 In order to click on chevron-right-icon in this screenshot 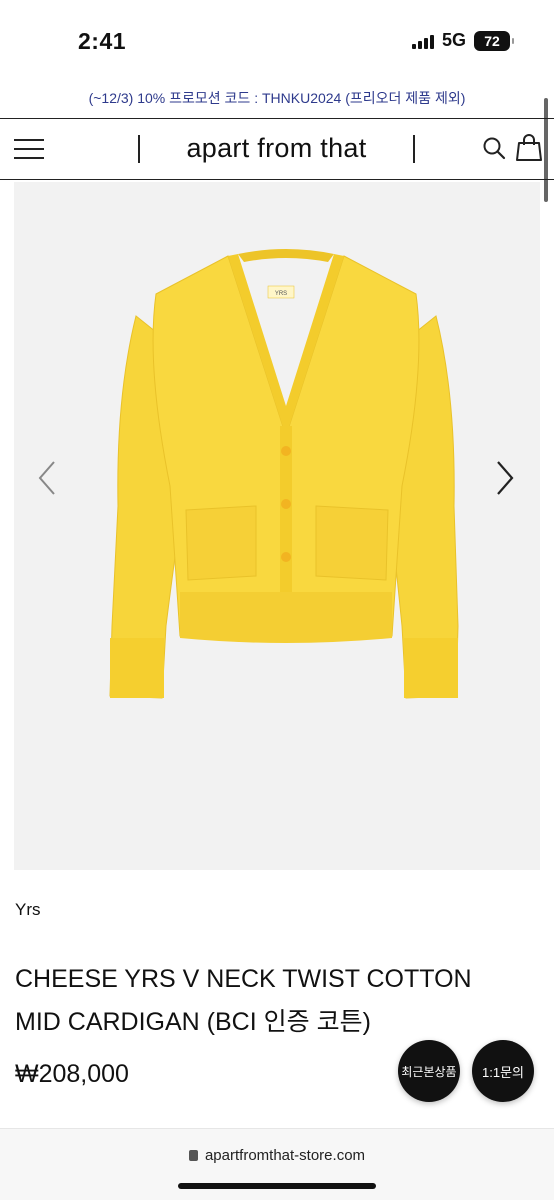, I will do `click(504, 478)`.